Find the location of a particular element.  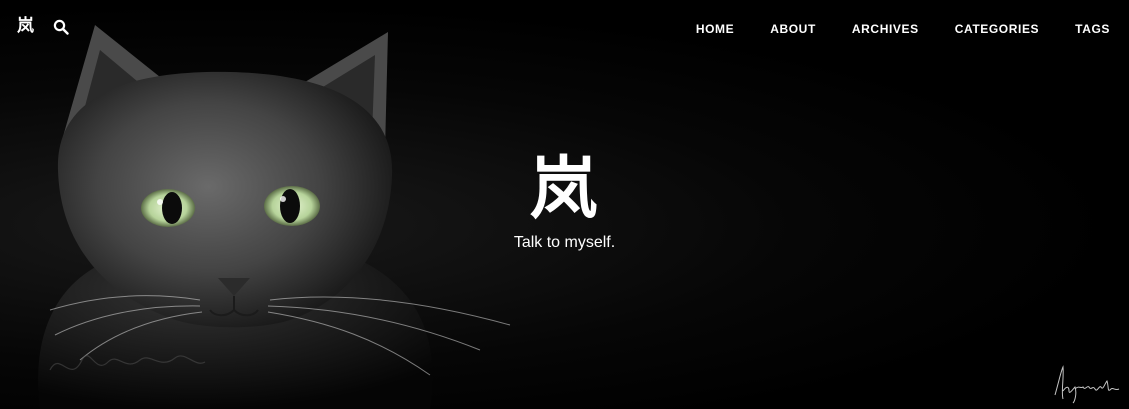

nav-link-archives: ARCHIVES is located at coordinates (885, 29).